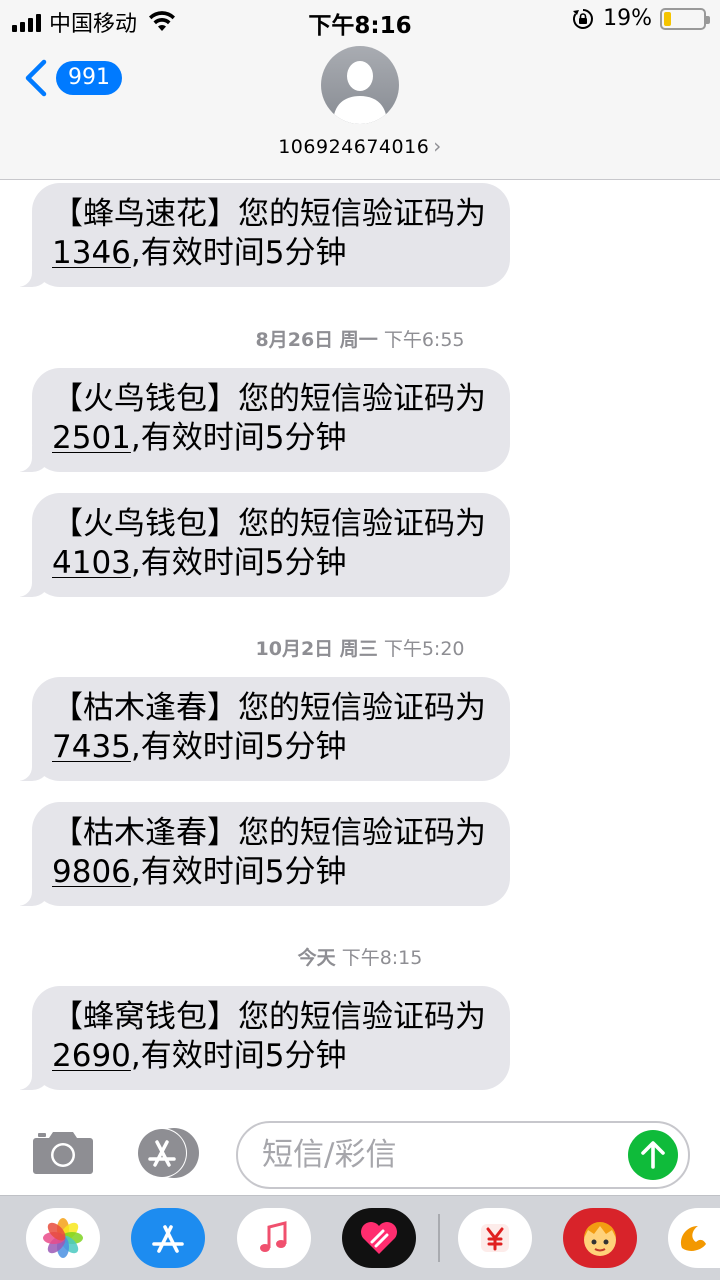  I want to click on uc-app-button, so click(694, 1238).